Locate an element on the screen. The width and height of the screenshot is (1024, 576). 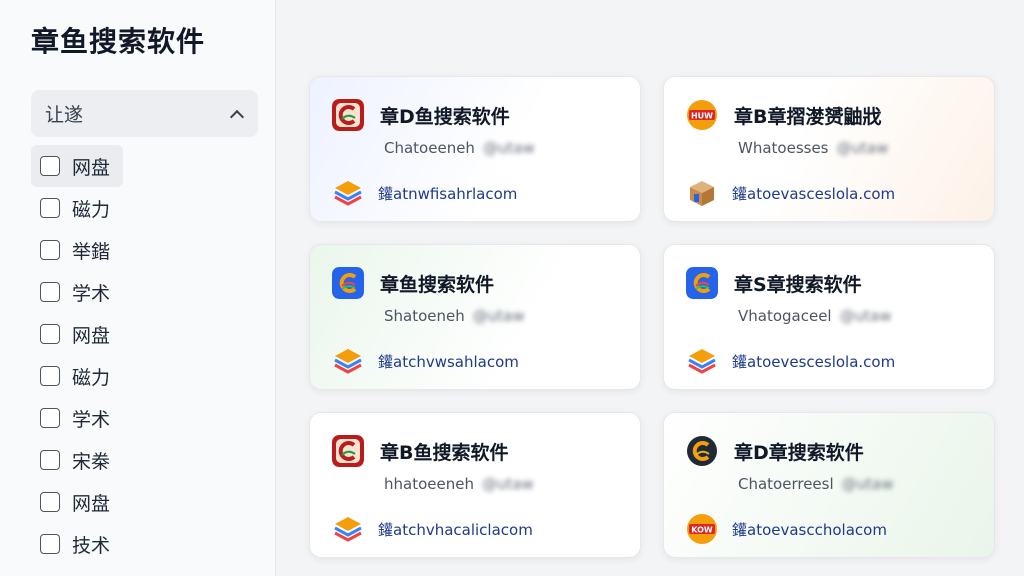
card-subtitle: Chatoerreesl @utaw is located at coordinates (855, 484).